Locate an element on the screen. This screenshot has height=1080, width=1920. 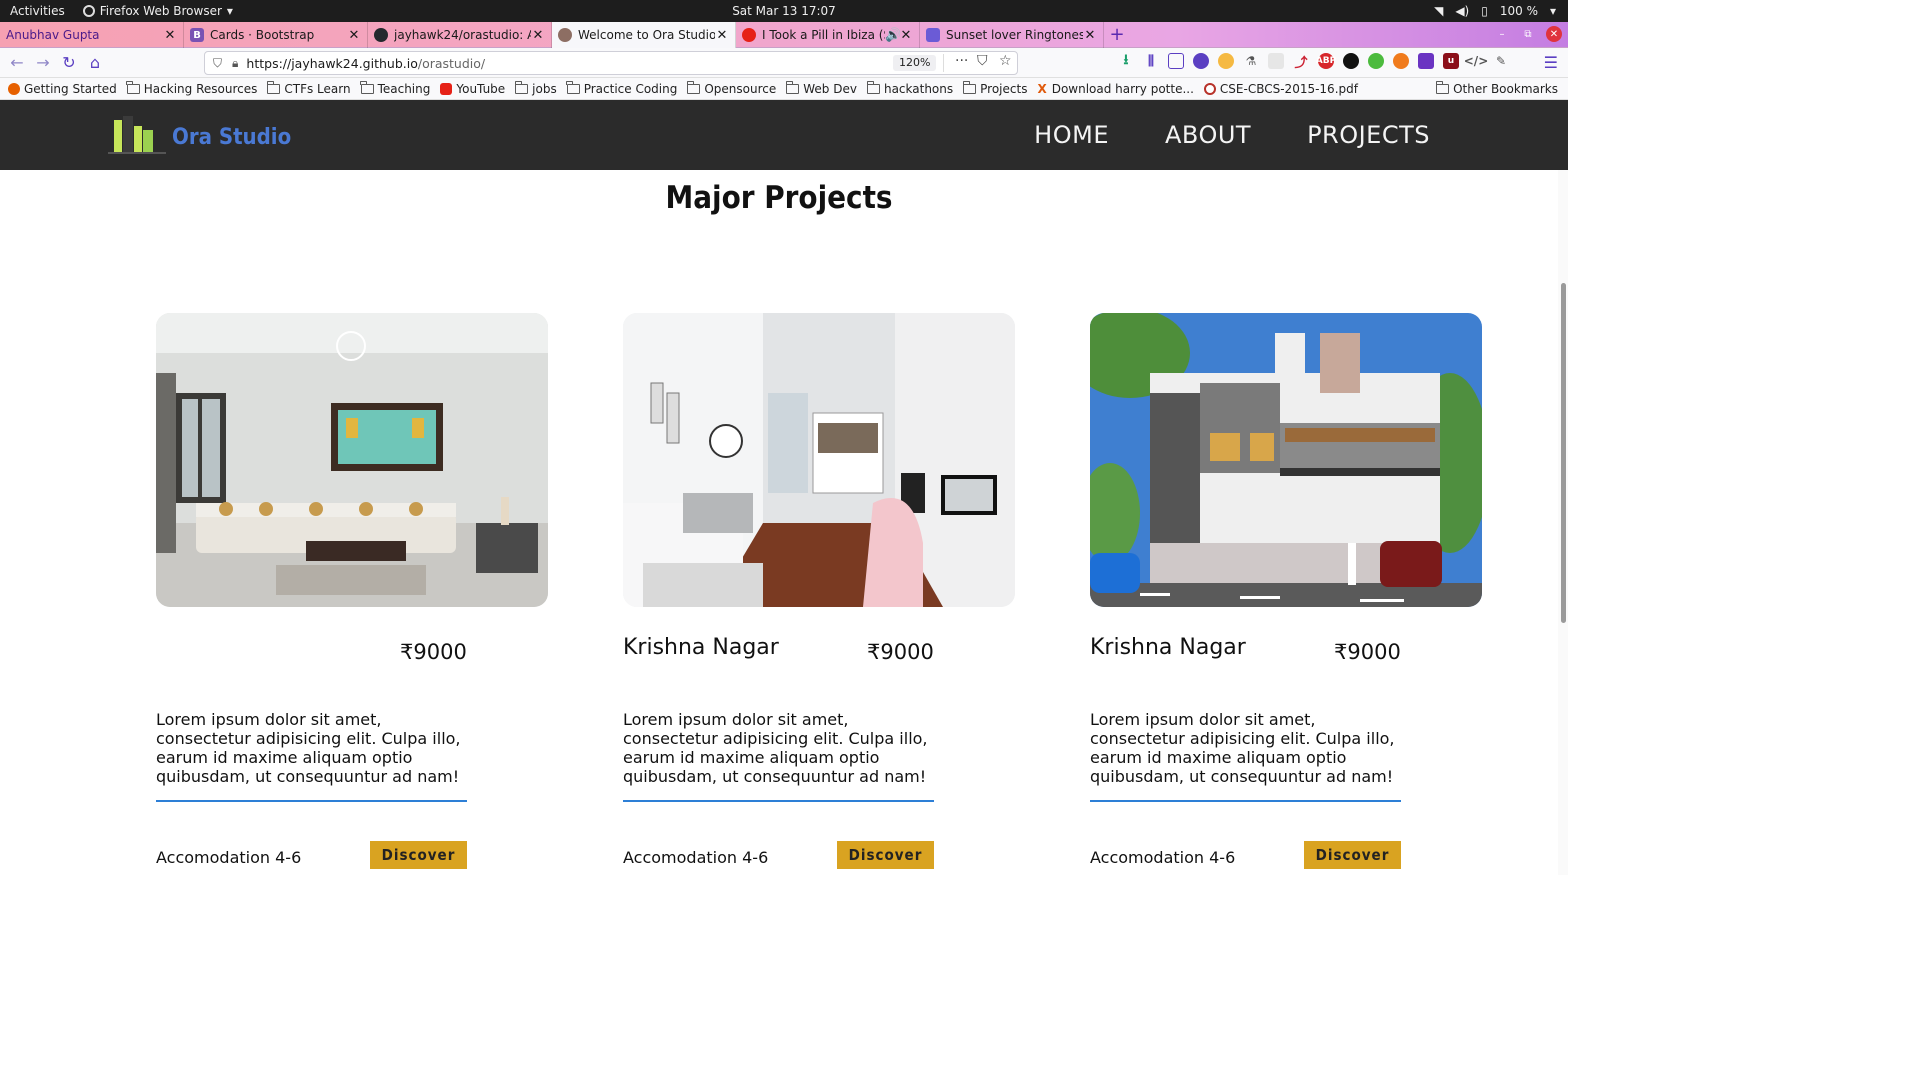
tab-youtube-ibiza: I Took a Pill in Ibiza (Se 🔊 ✕ is located at coordinates (828, 35).